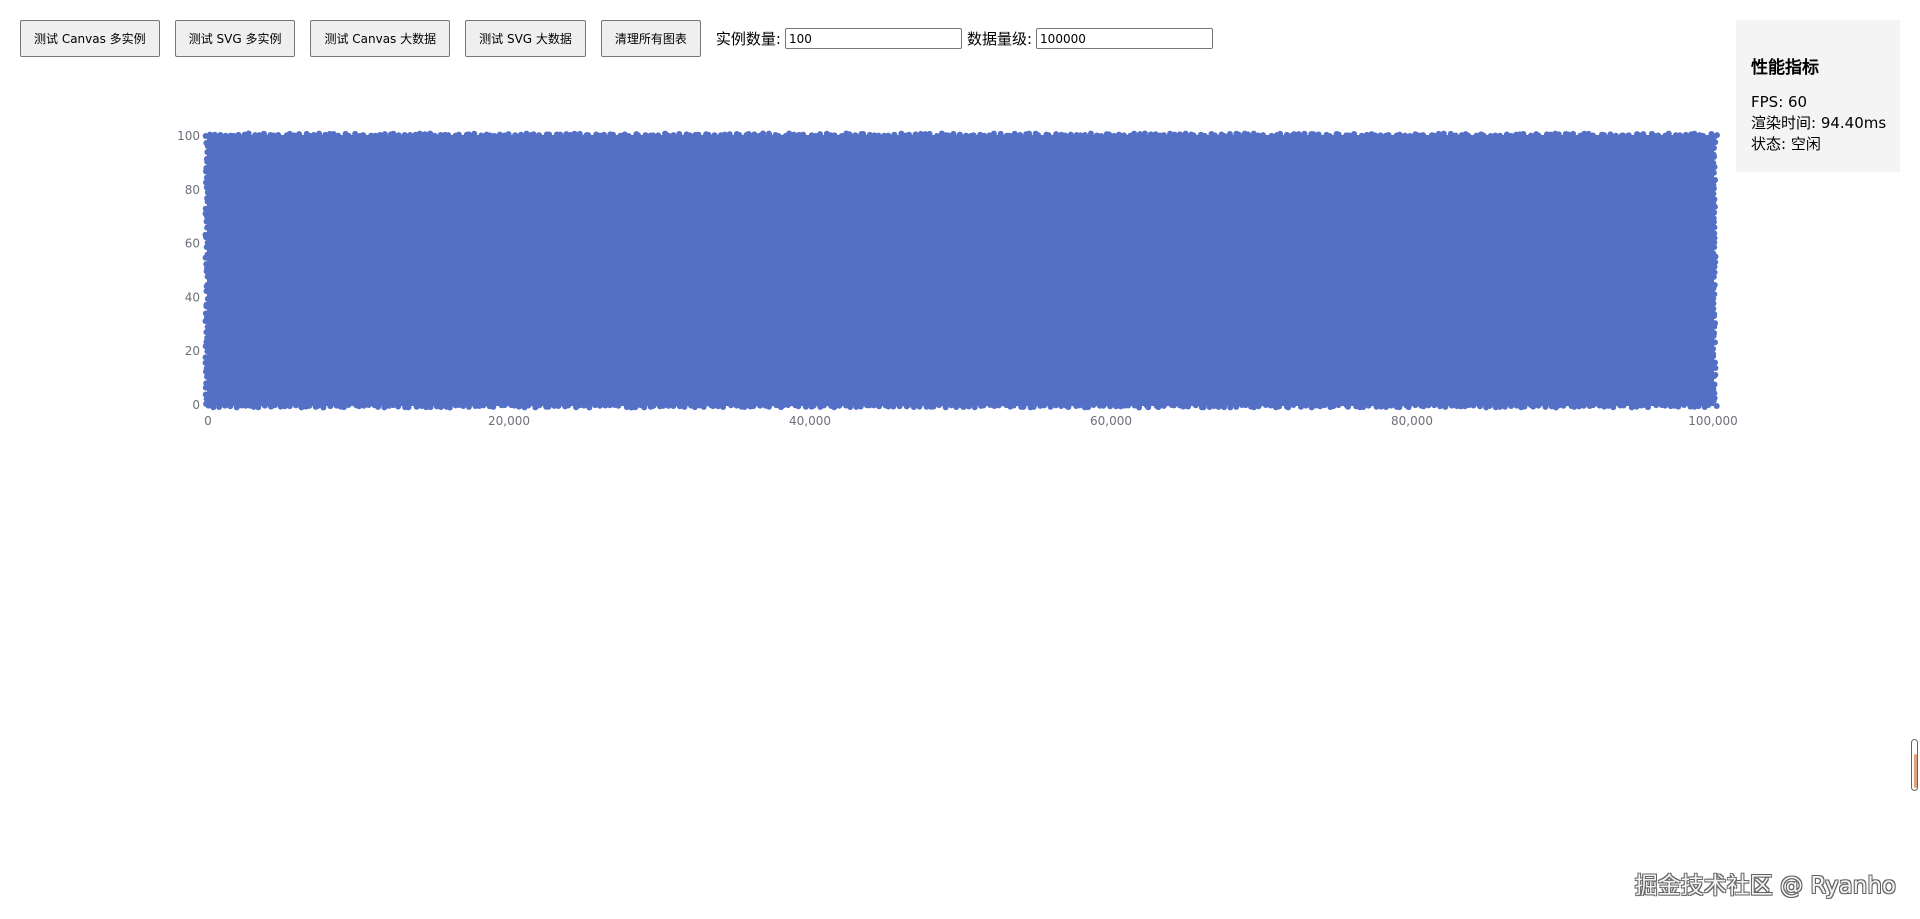  I want to click on test-svg-multi-button: 测试 SVG 多实例, so click(235, 38).